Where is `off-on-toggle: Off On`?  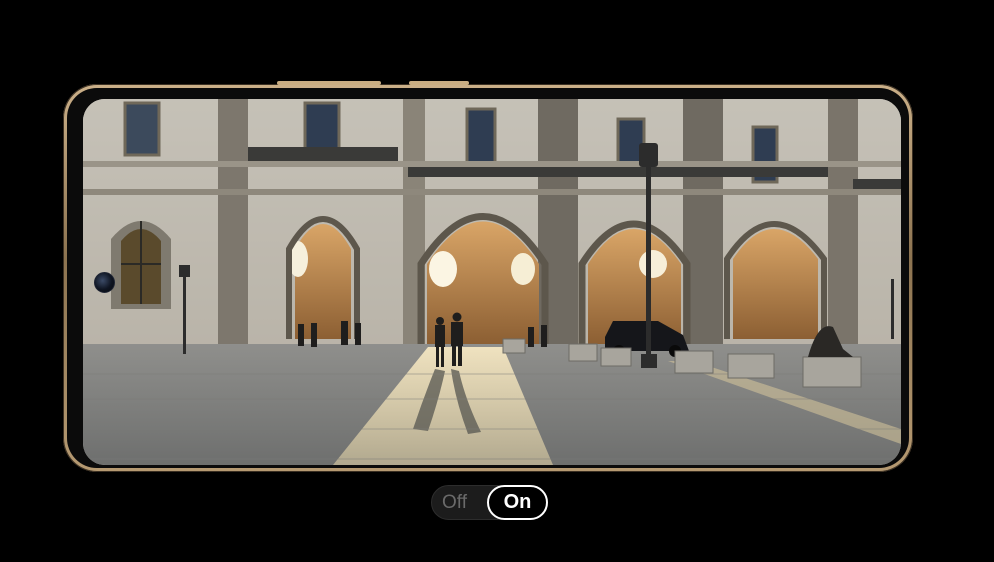 off-on-toggle: Off On is located at coordinates (489, 502).